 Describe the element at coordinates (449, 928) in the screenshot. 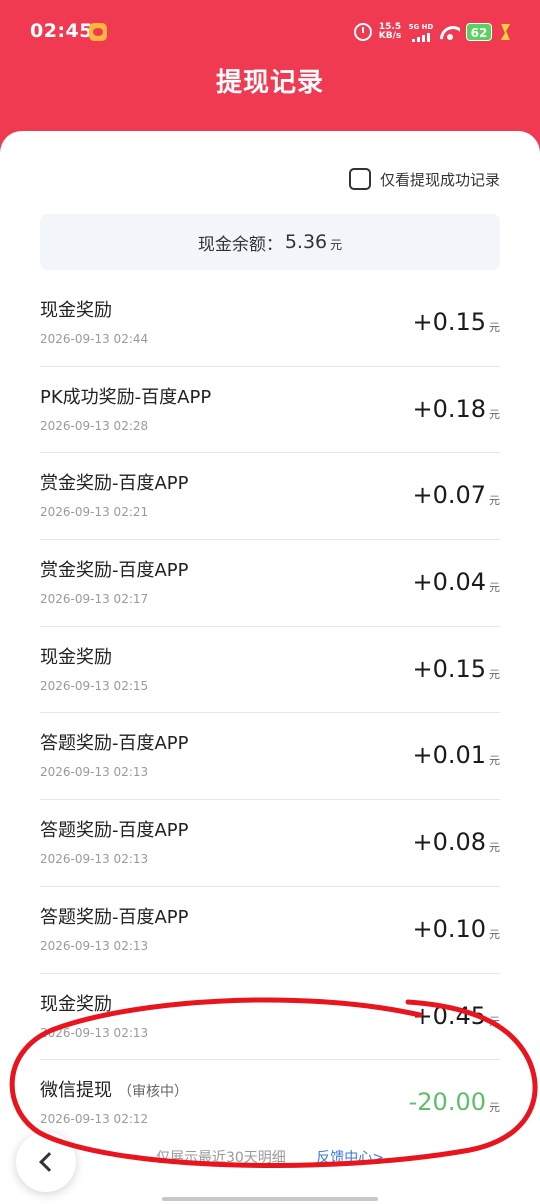

I see `record-amount: +0.10` at that location.